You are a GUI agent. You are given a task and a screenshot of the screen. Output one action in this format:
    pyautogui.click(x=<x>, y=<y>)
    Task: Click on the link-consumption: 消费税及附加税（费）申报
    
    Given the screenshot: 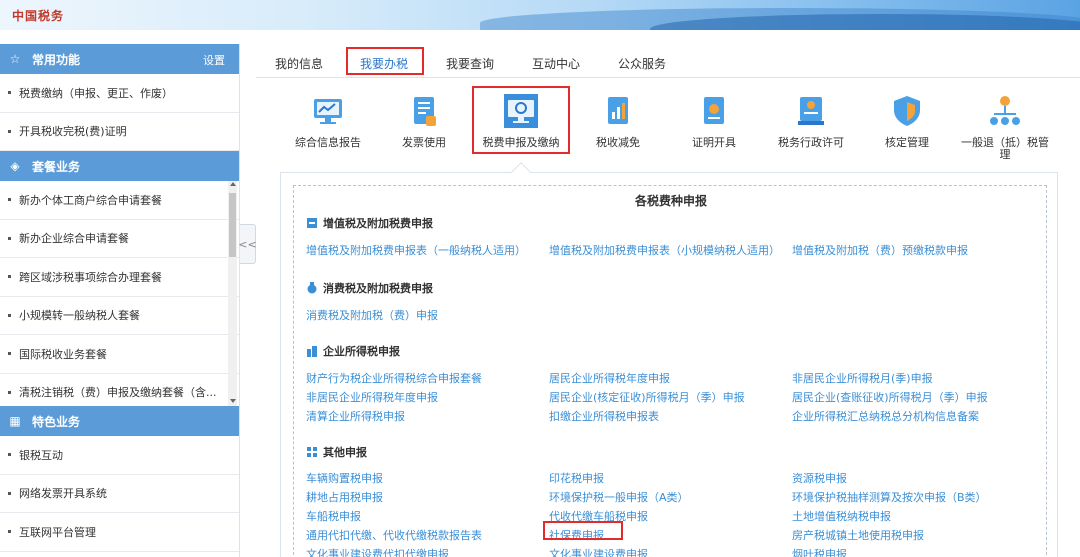 What is the action you would take?
    pyautogui.click(x=372, y=315)
    